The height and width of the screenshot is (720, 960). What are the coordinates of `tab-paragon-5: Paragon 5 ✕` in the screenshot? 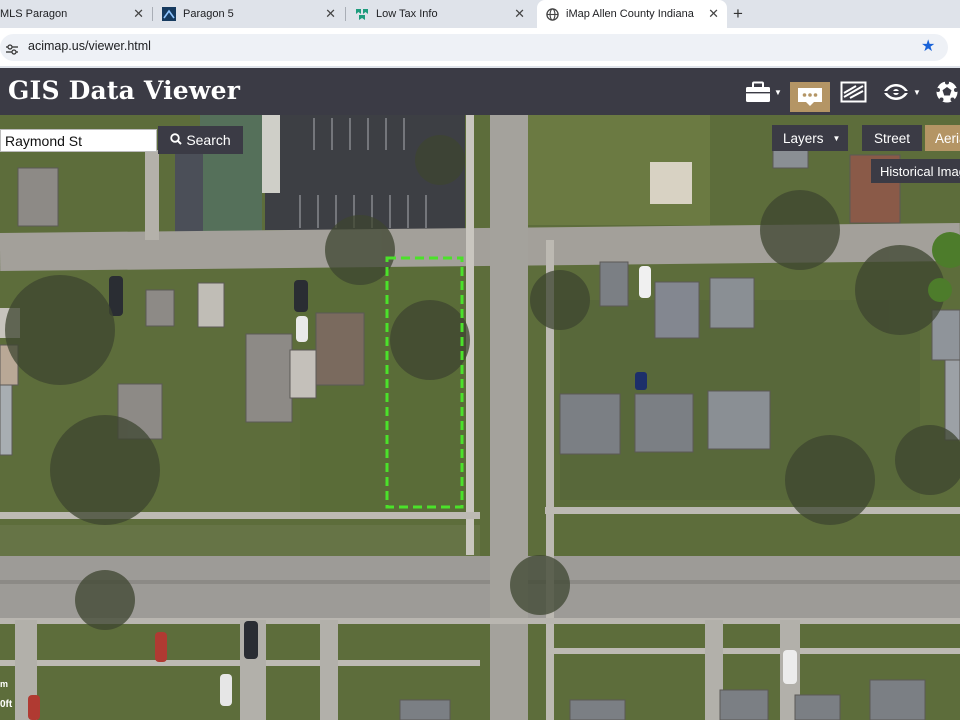 It's located at (249, 14).